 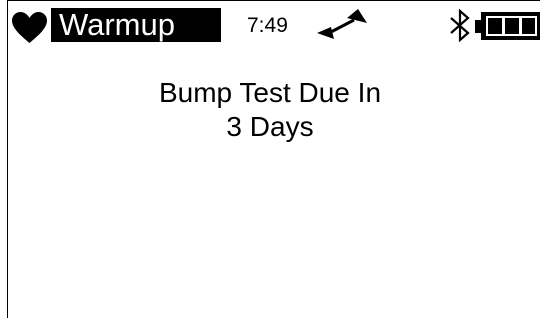 What do you see at coordinates (136, 25) in the screenshot?
I see `mode-label: Warmup` at bounding box center [136, 25].